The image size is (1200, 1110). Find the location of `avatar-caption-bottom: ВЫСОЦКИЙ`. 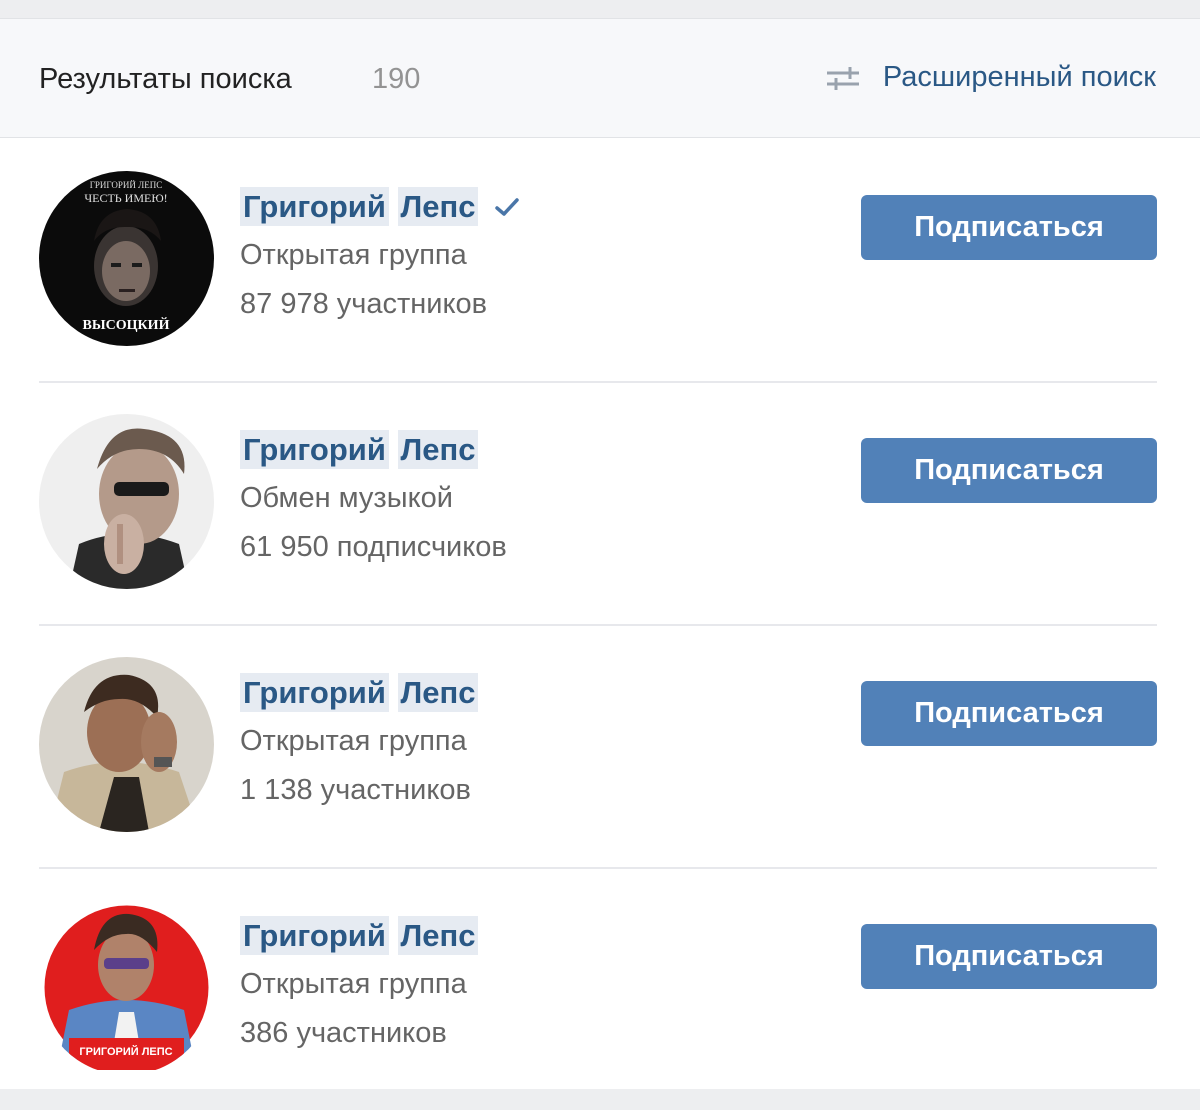

avatar-caption-bottom: ВЫСОЦКИЙ is located at coordinates (126, 324).